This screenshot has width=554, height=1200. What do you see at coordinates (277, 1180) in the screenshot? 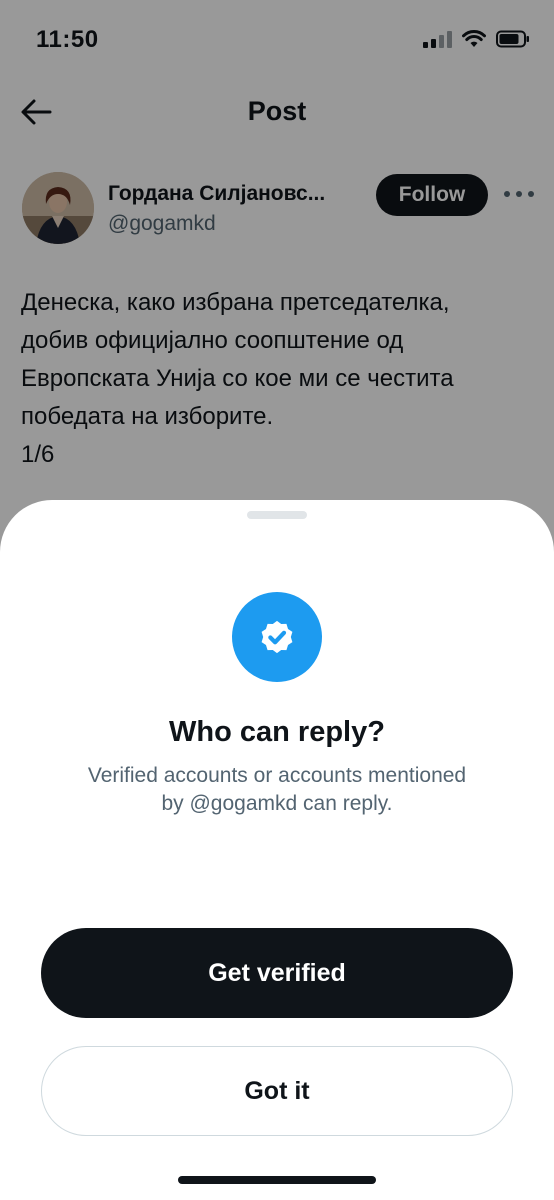
I see `home-indicator` at bounding box center [277, 1180].